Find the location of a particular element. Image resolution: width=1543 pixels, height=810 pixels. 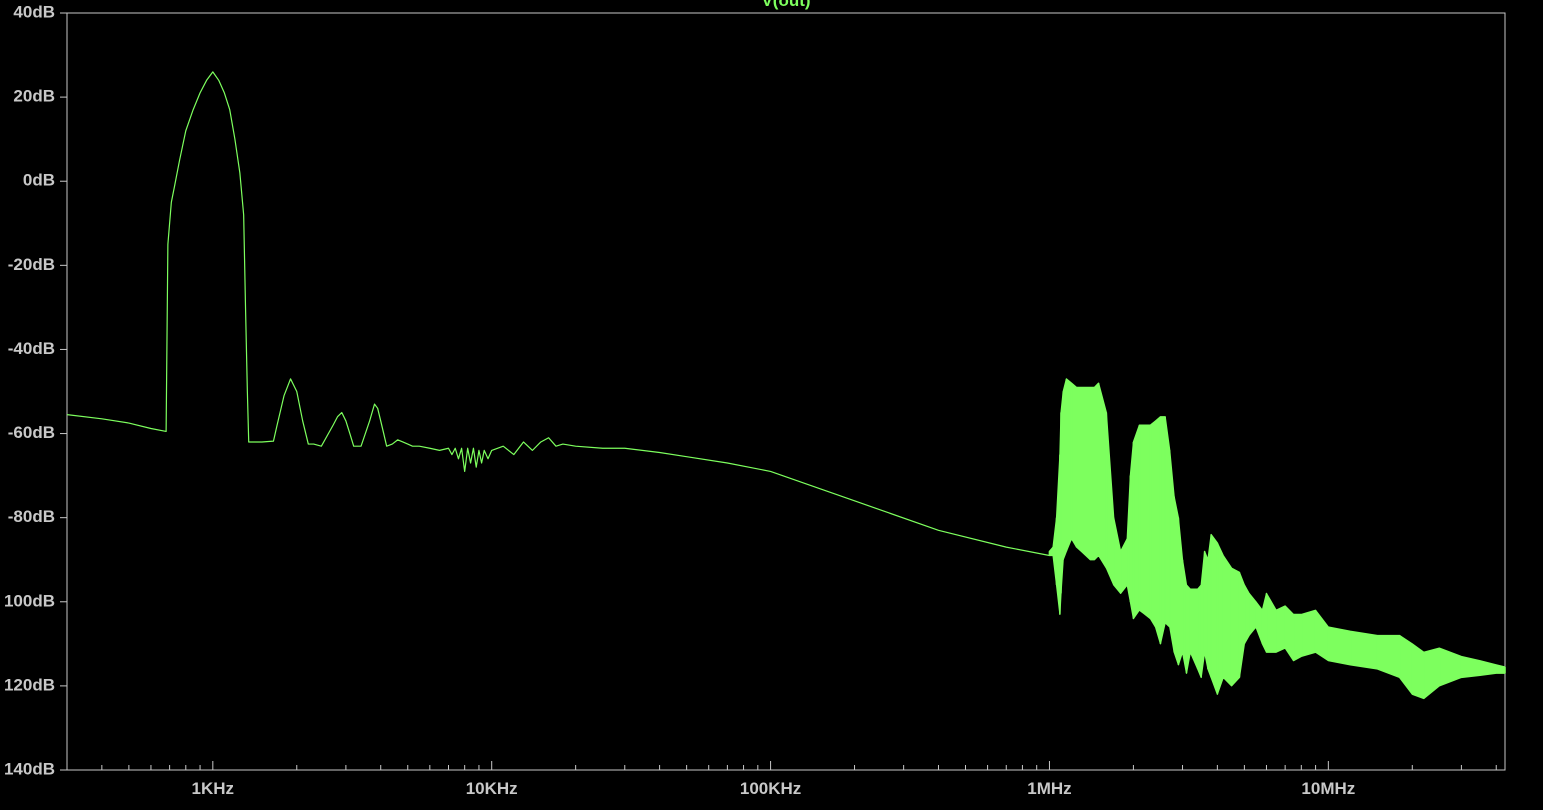

spectrum-band-trace is located at coordinates (1277, 539).